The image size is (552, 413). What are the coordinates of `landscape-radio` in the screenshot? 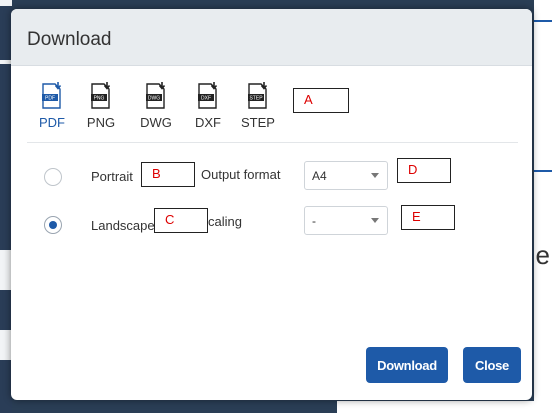 It's located at (53, 225).